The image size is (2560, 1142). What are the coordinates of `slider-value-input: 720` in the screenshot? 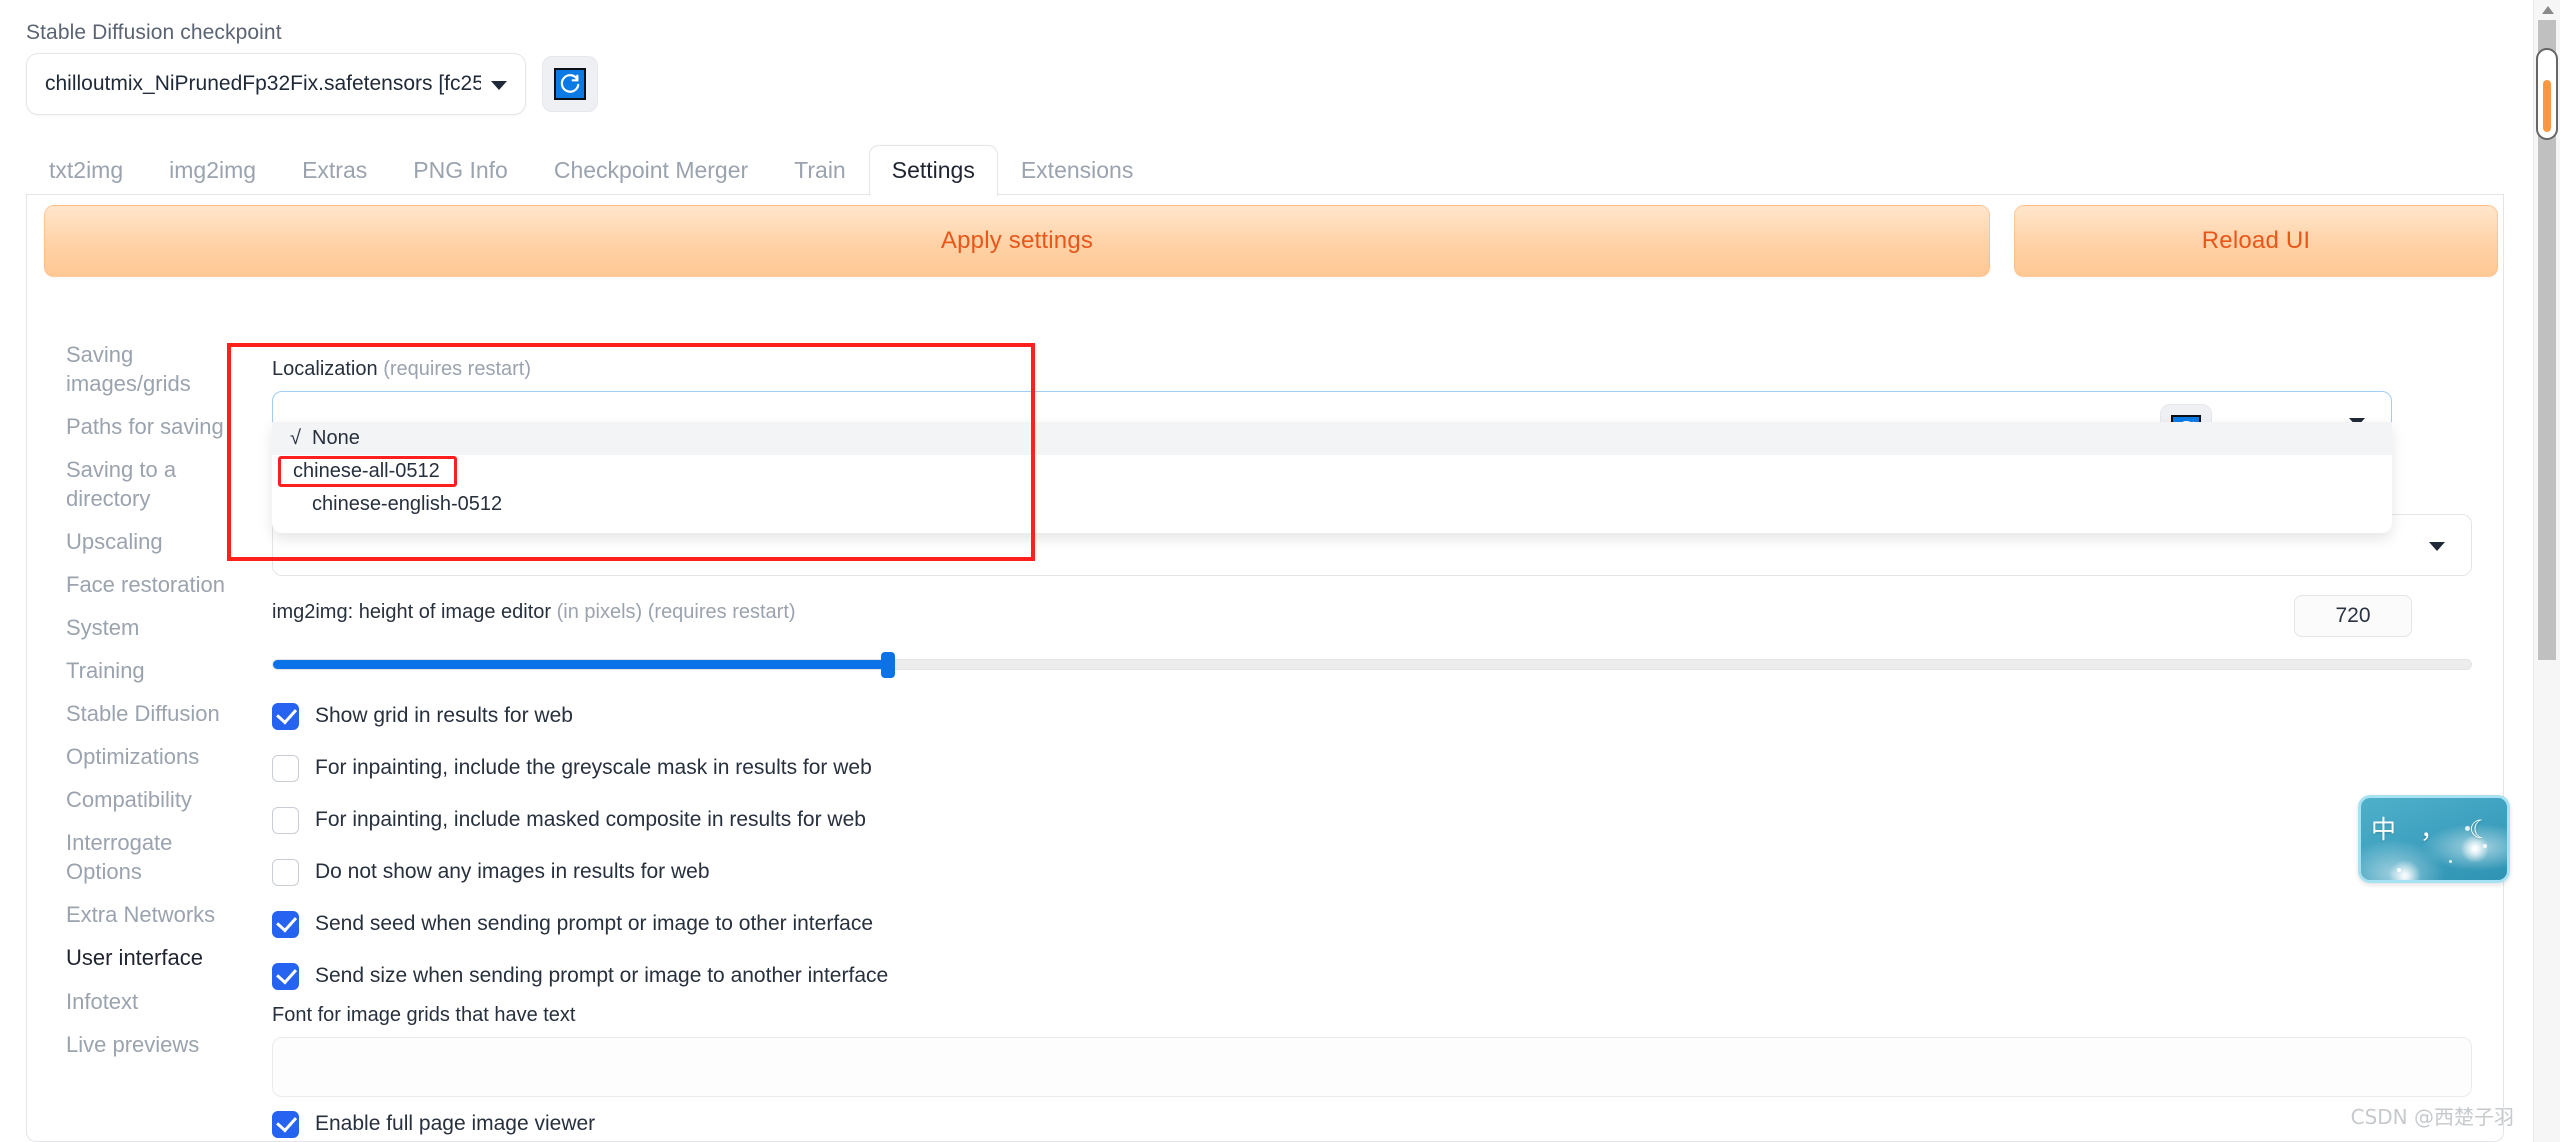 It's located at (2353, 616).